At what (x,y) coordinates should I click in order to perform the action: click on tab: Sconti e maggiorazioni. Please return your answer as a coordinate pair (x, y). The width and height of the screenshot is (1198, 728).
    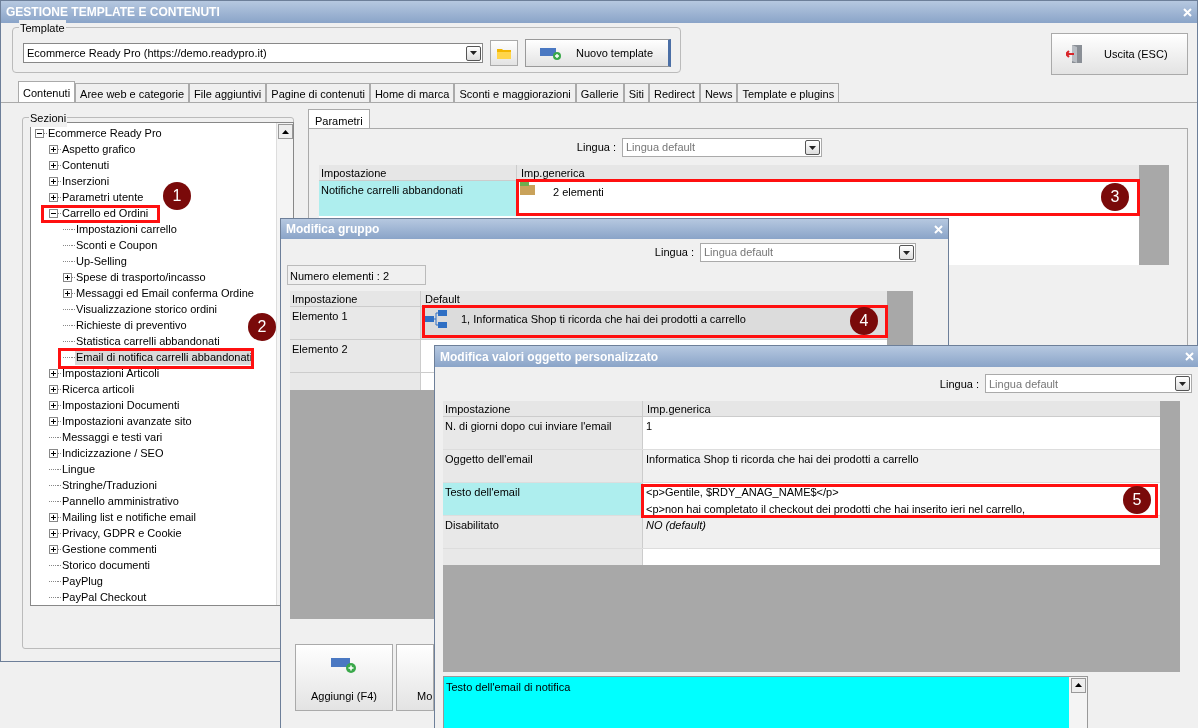
    Looking at the image, I should click on (515, 92).